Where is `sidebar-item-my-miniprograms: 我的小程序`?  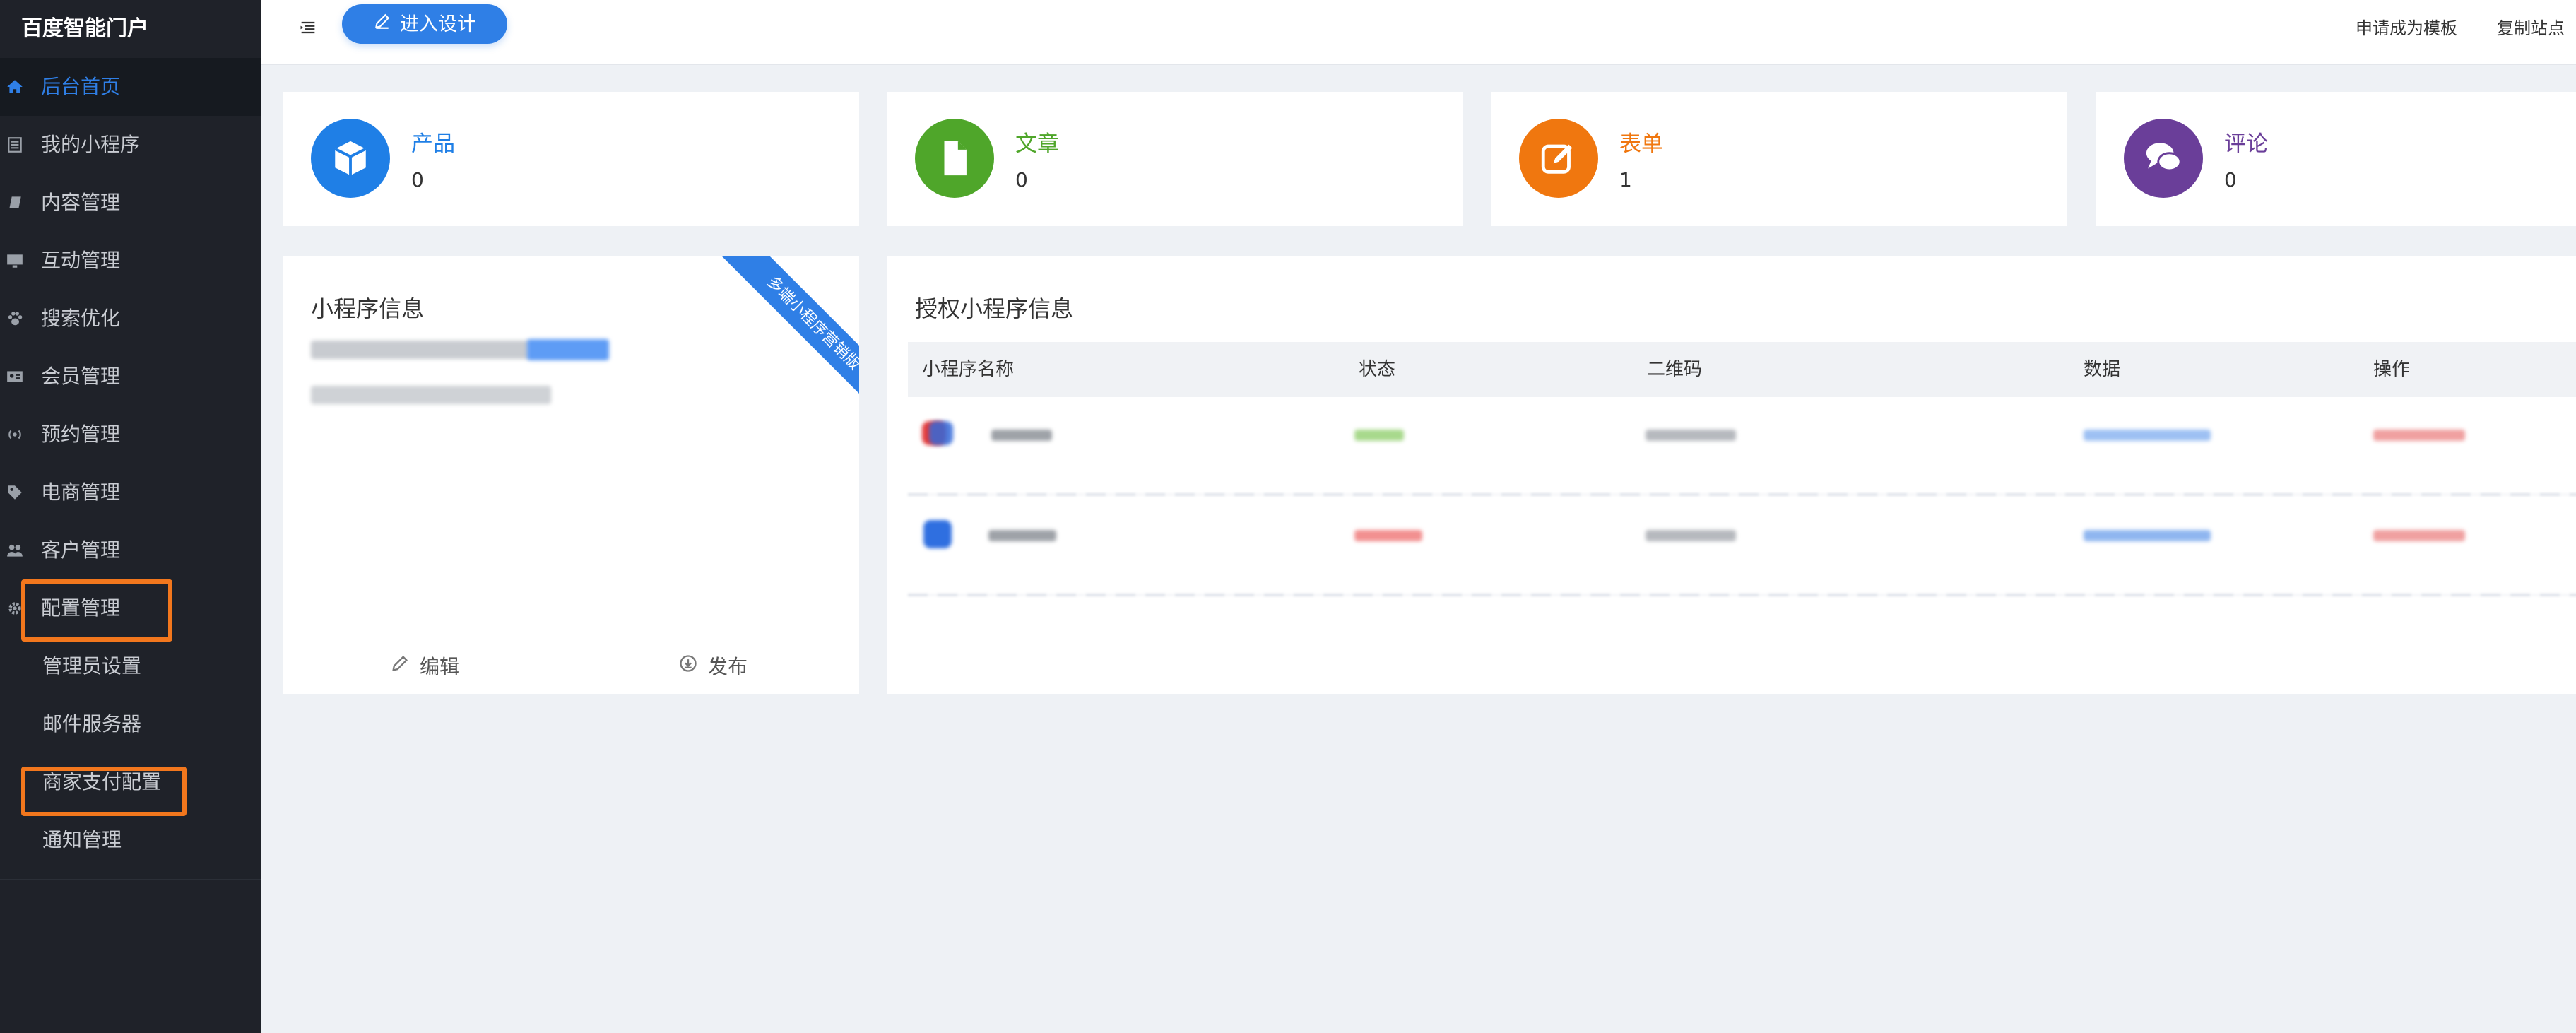 sidebar-item-my-miniprograms: 我的小程序 is located at coordinates (130, 145).